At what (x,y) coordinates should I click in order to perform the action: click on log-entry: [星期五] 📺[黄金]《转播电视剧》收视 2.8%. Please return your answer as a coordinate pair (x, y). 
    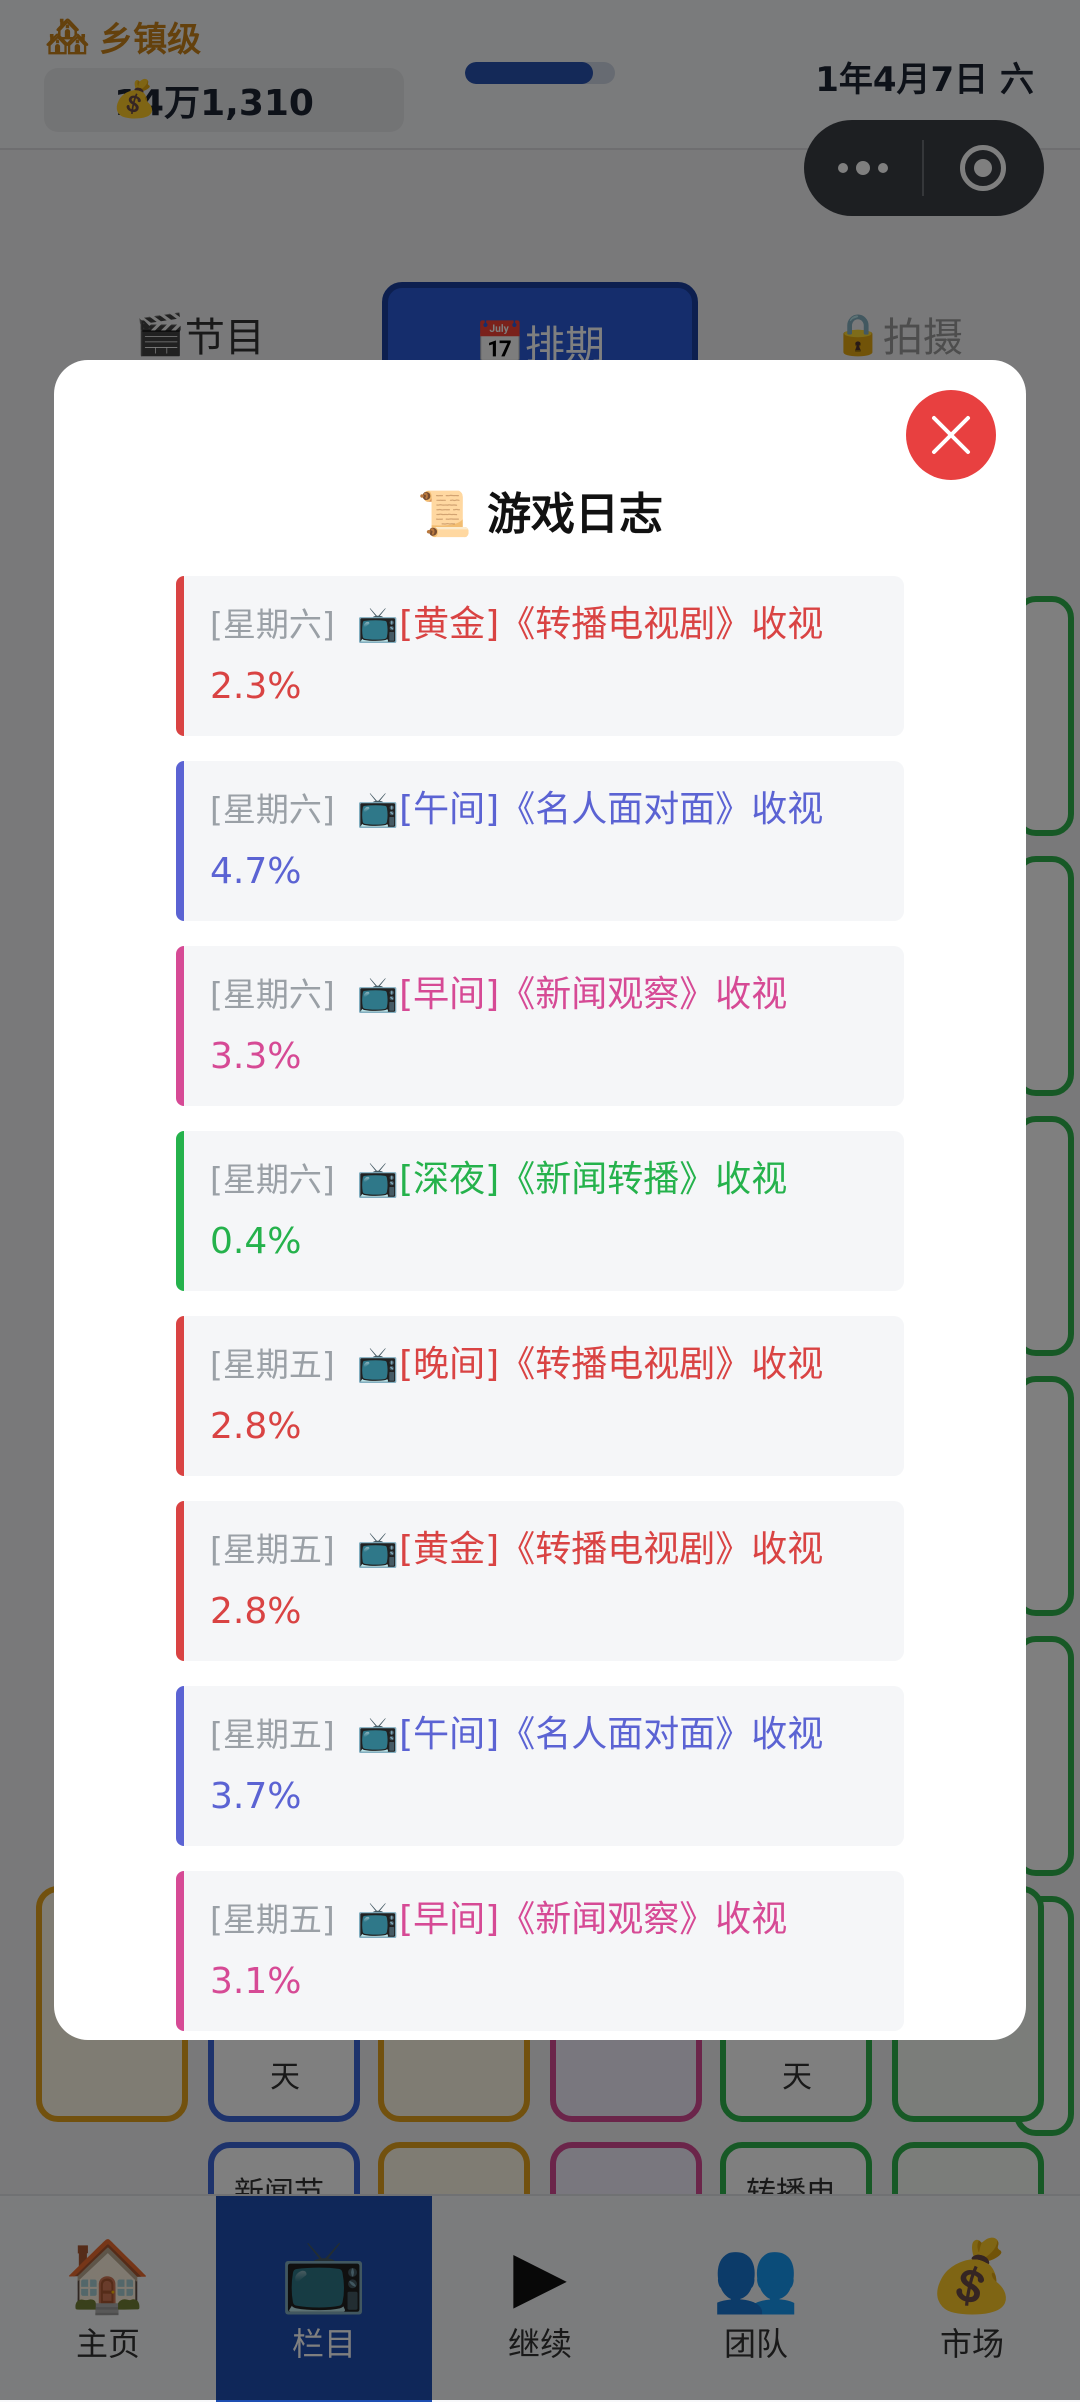
    Looking at the image, I should click on (540, 1581).